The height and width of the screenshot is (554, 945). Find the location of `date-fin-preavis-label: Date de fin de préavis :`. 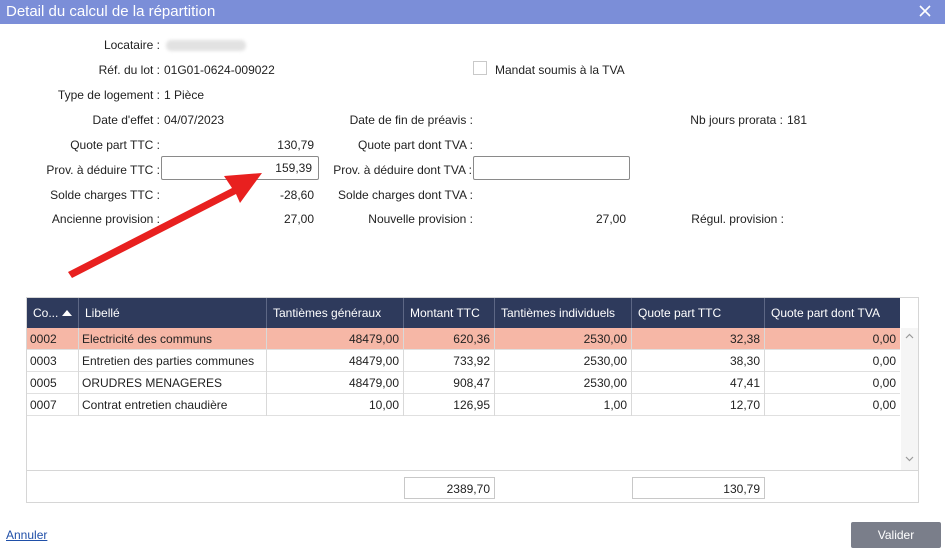

date-fin-preavis-label: Date de fin de préavis : is located at coordinates (411, 120).